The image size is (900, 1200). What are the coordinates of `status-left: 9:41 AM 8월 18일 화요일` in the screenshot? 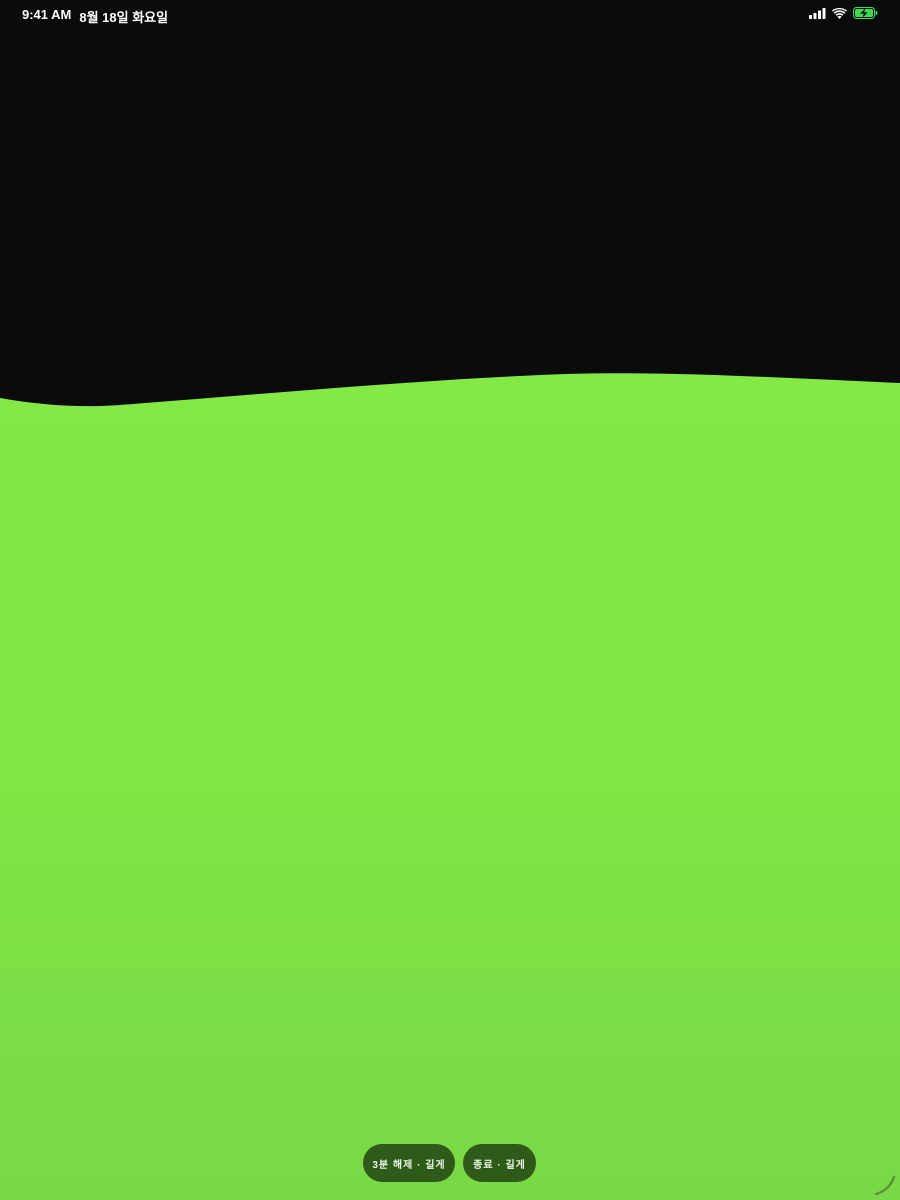 It's located at (95, 16).